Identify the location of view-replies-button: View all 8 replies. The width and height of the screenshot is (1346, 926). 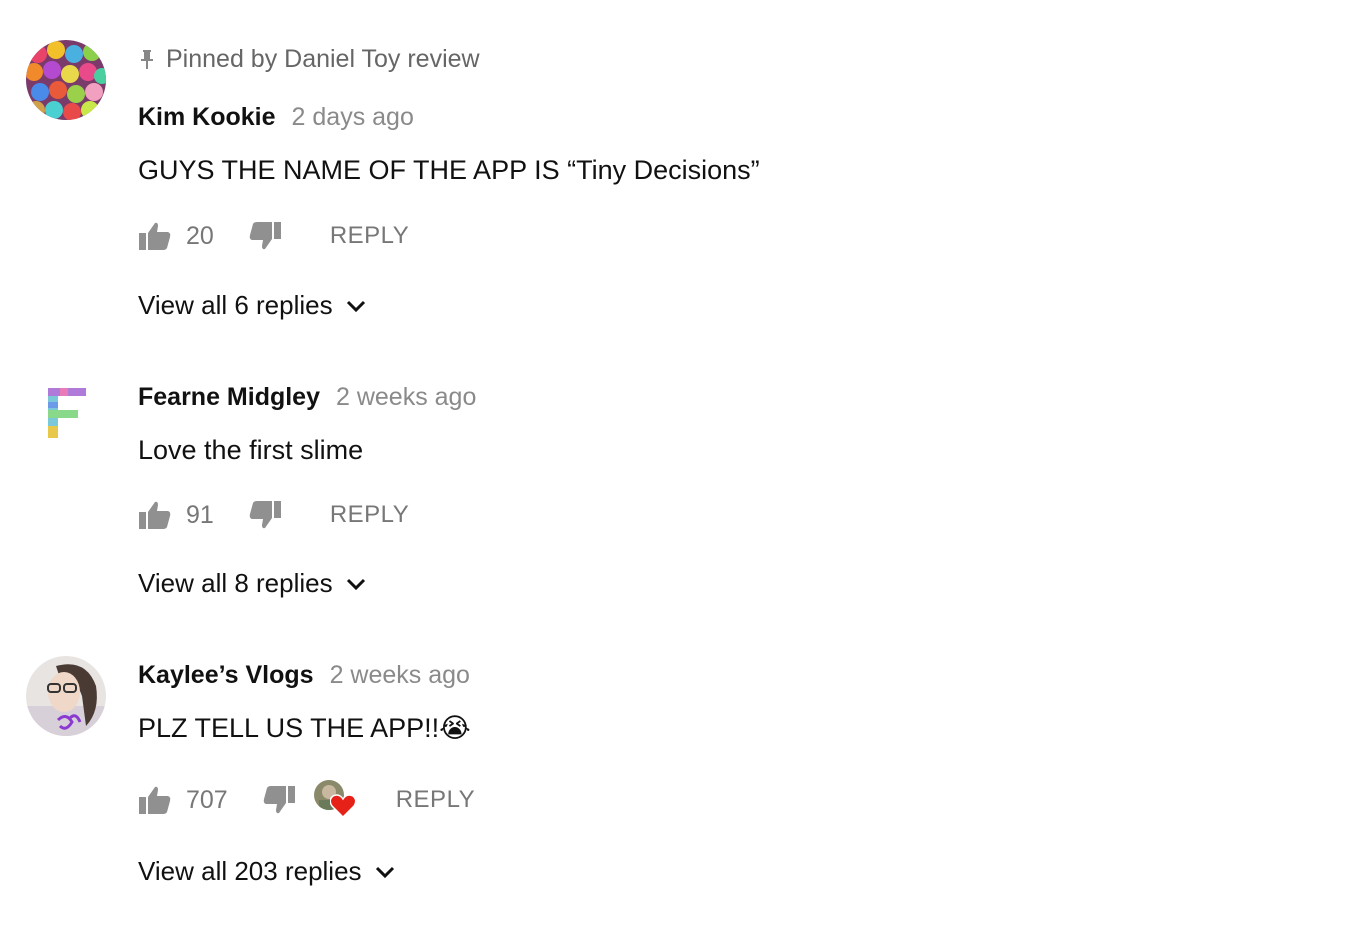
(252, 583).